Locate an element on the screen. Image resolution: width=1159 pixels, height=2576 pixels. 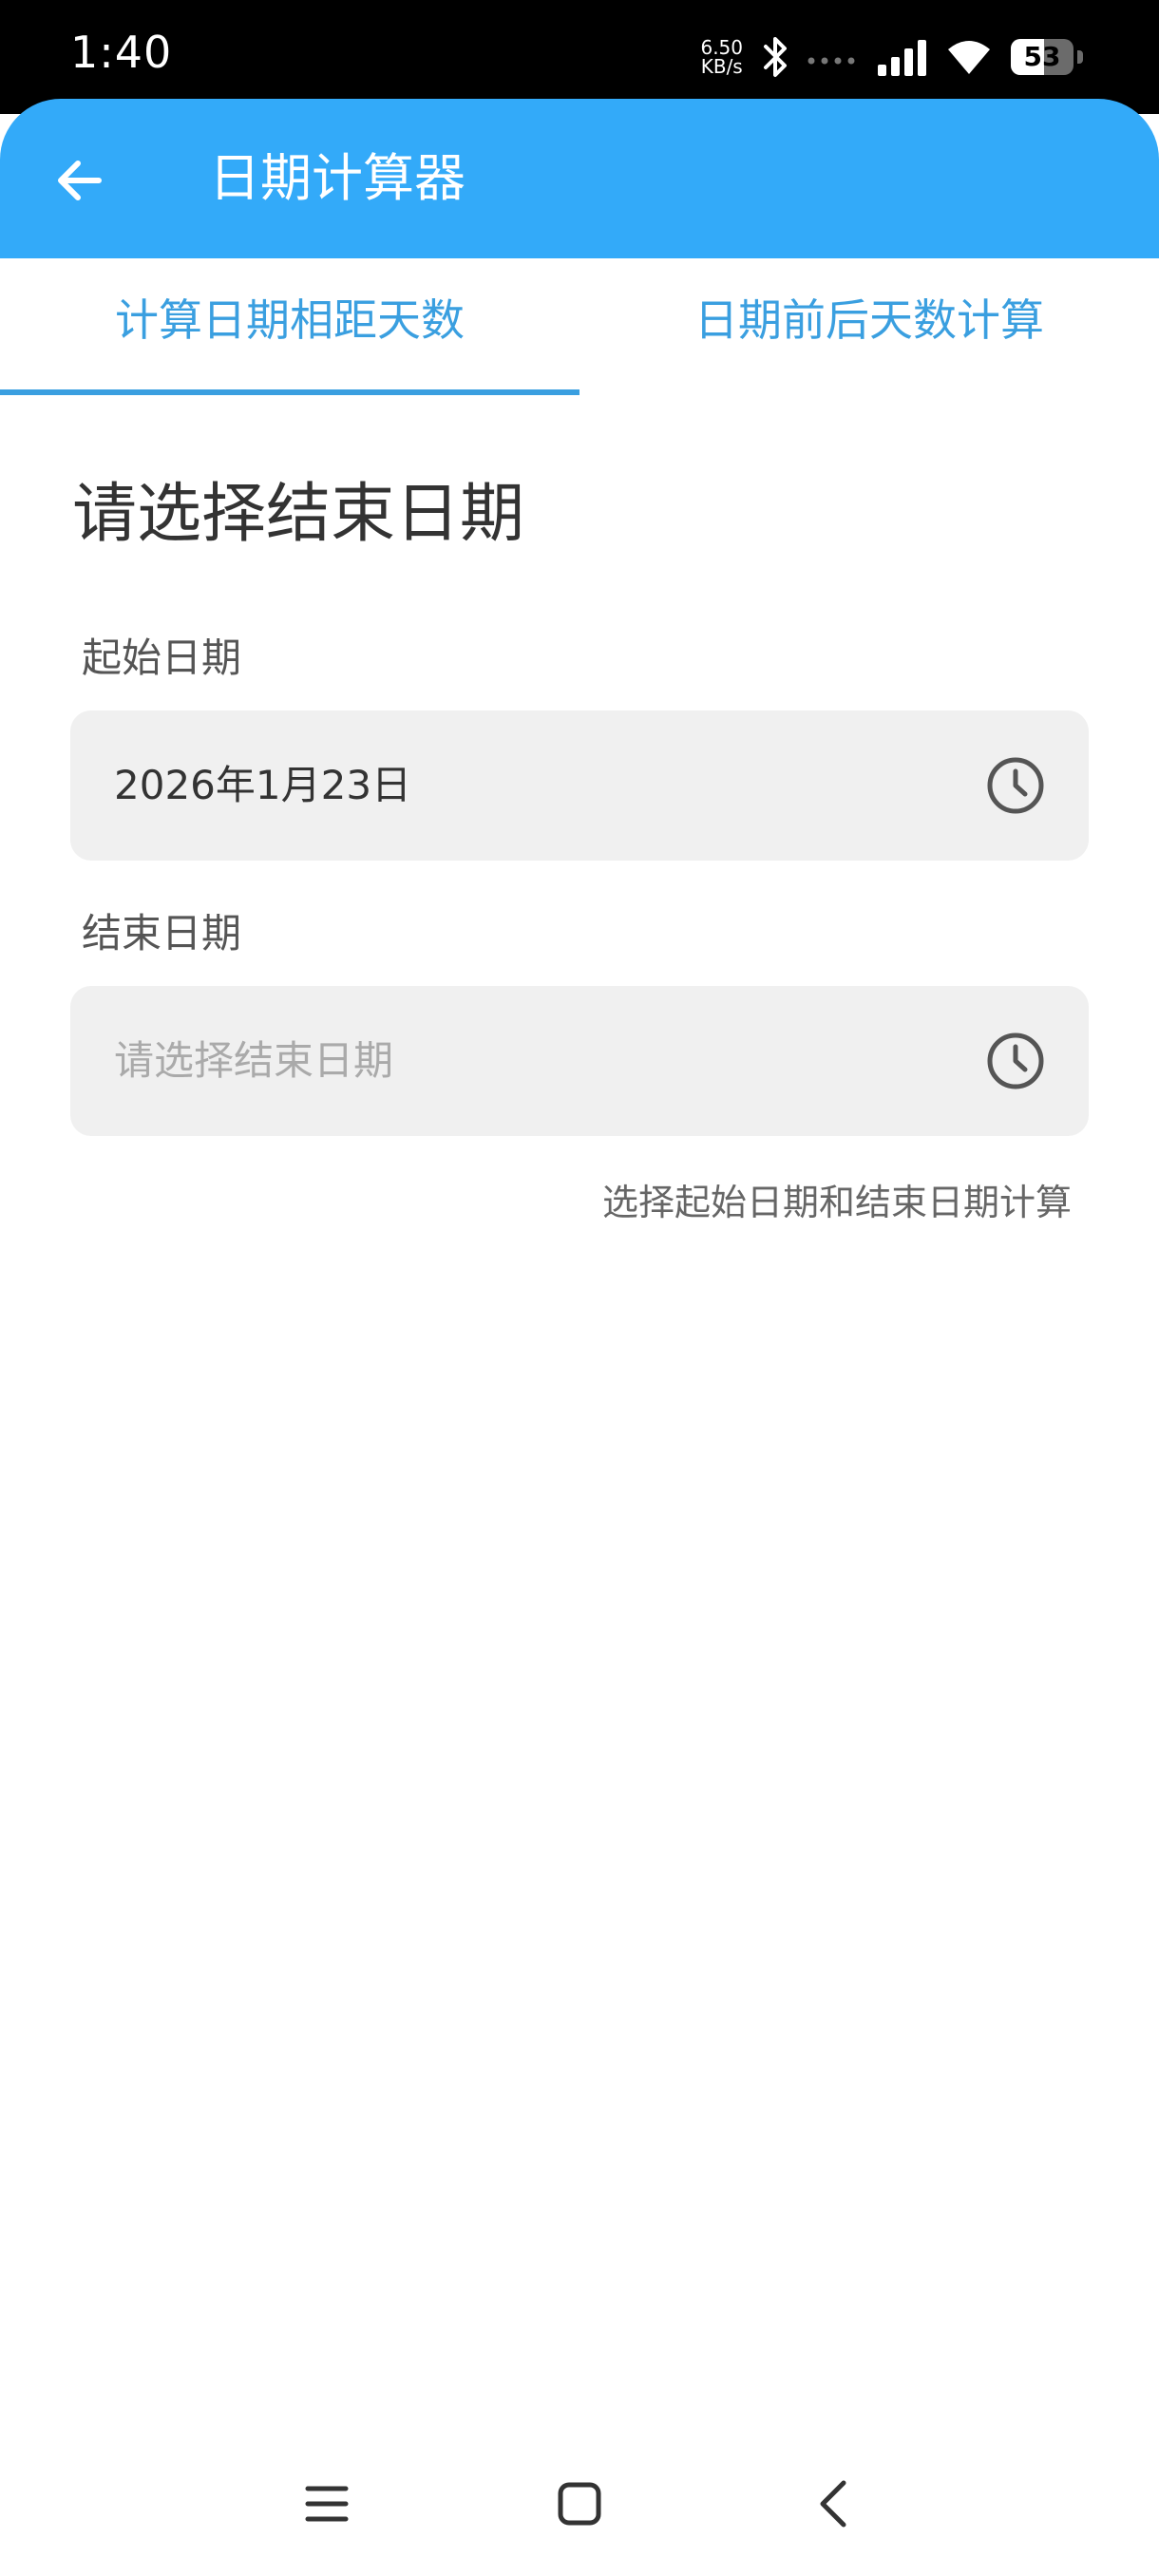
menu-icon is located at coordinates (327, 2504).